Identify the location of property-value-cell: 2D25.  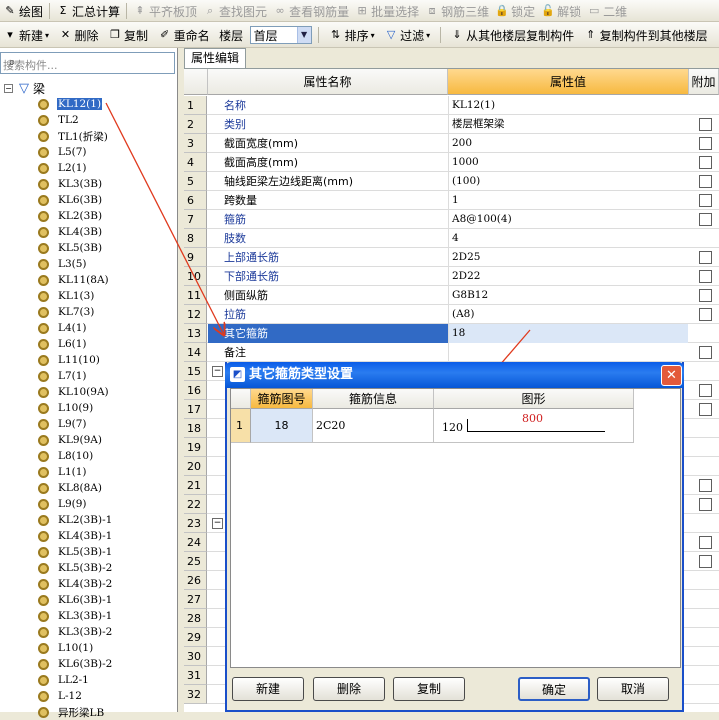
(568, 257).